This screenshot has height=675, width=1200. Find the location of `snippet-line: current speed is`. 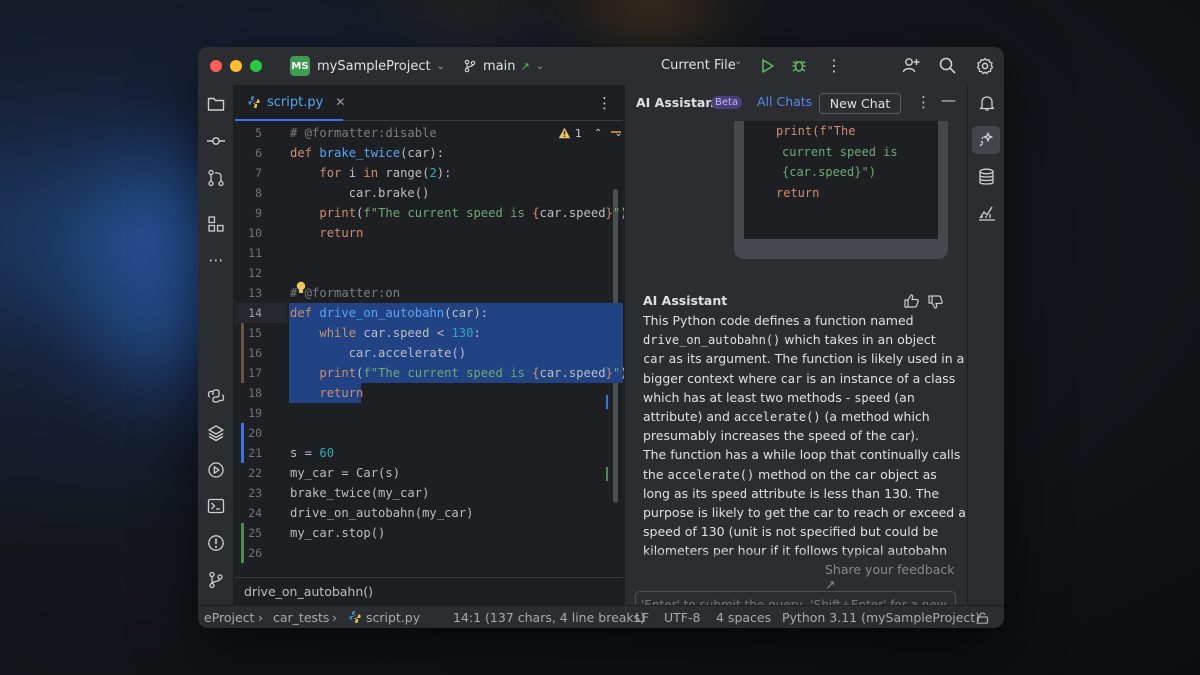

snippet-line: current speed is is located at coordinates (840, 151).